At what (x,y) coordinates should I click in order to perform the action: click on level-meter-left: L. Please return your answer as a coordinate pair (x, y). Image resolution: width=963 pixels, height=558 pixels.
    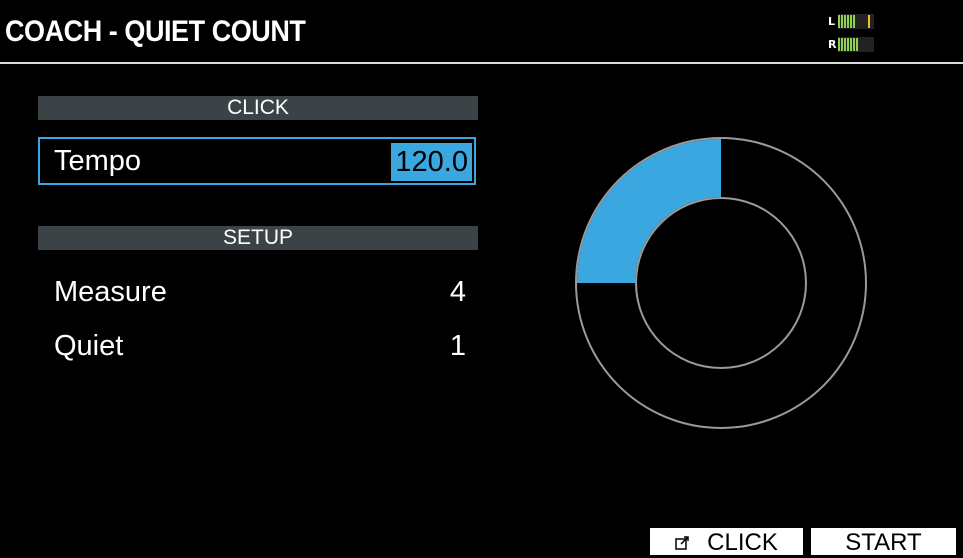
    Looking at the image, I should click on (851, 21).